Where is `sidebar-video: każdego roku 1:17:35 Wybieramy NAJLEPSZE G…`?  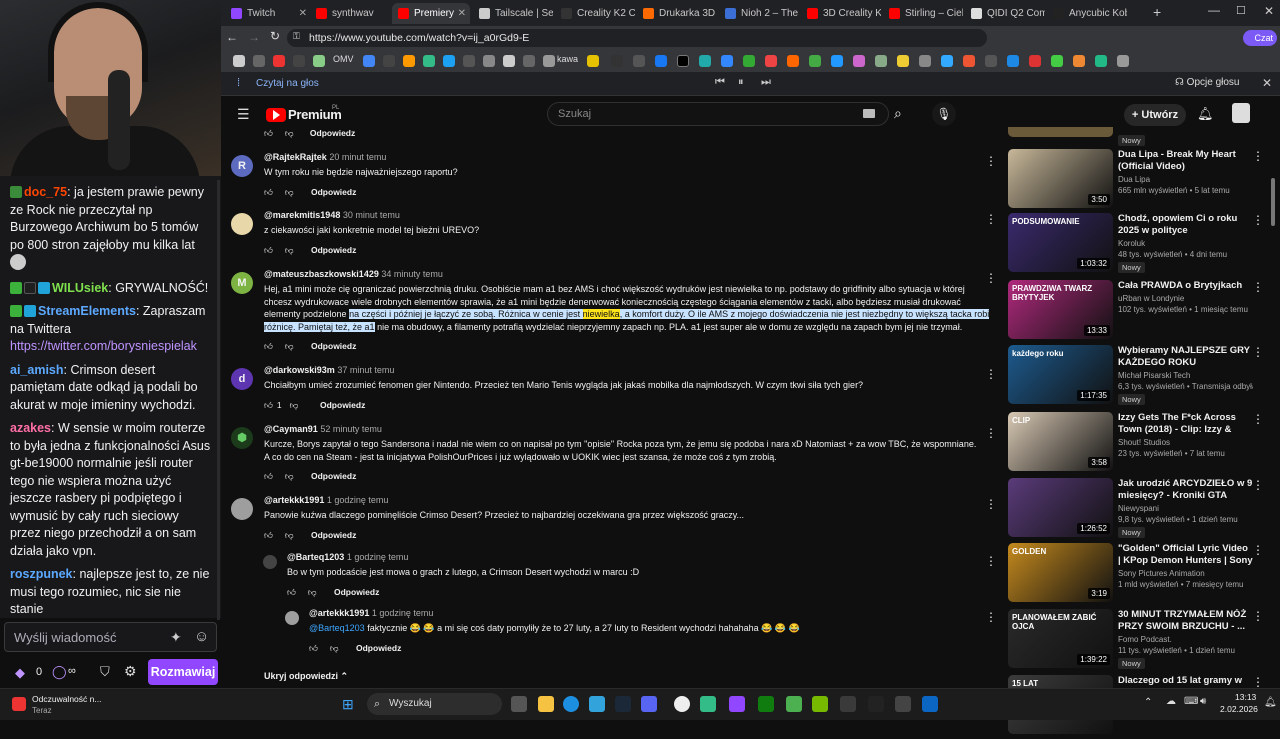 sidebar-video: każdego roku 1:17:35 Wybieramy NAJLEPSZE G… is located at coordinates (1138, 377).